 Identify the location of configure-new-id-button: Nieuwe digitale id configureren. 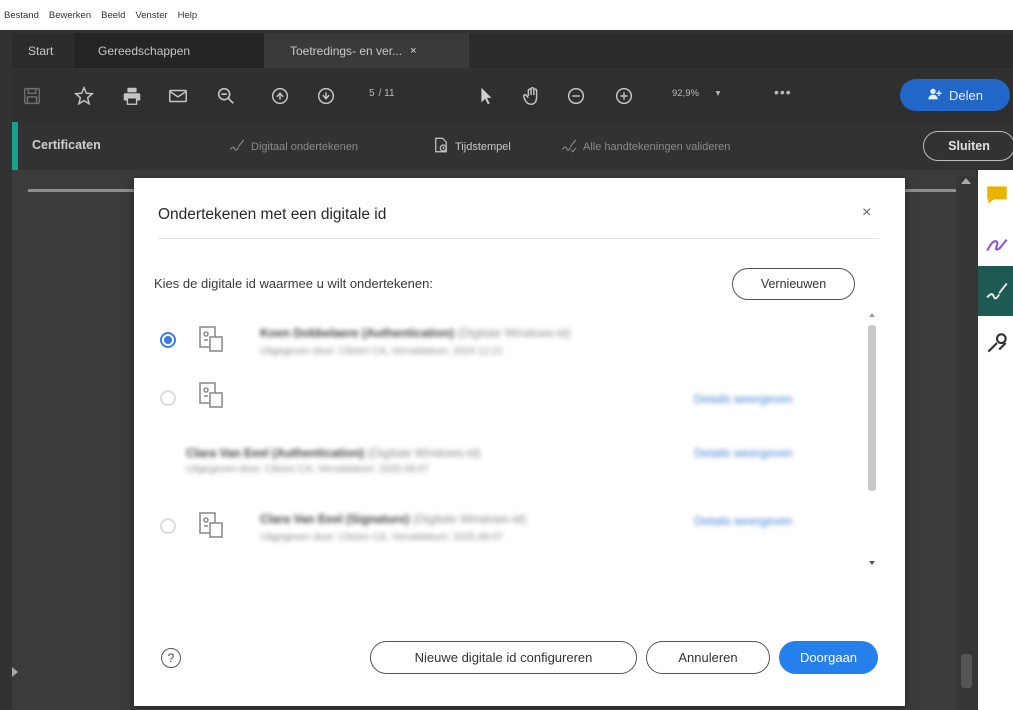
(503, 657).